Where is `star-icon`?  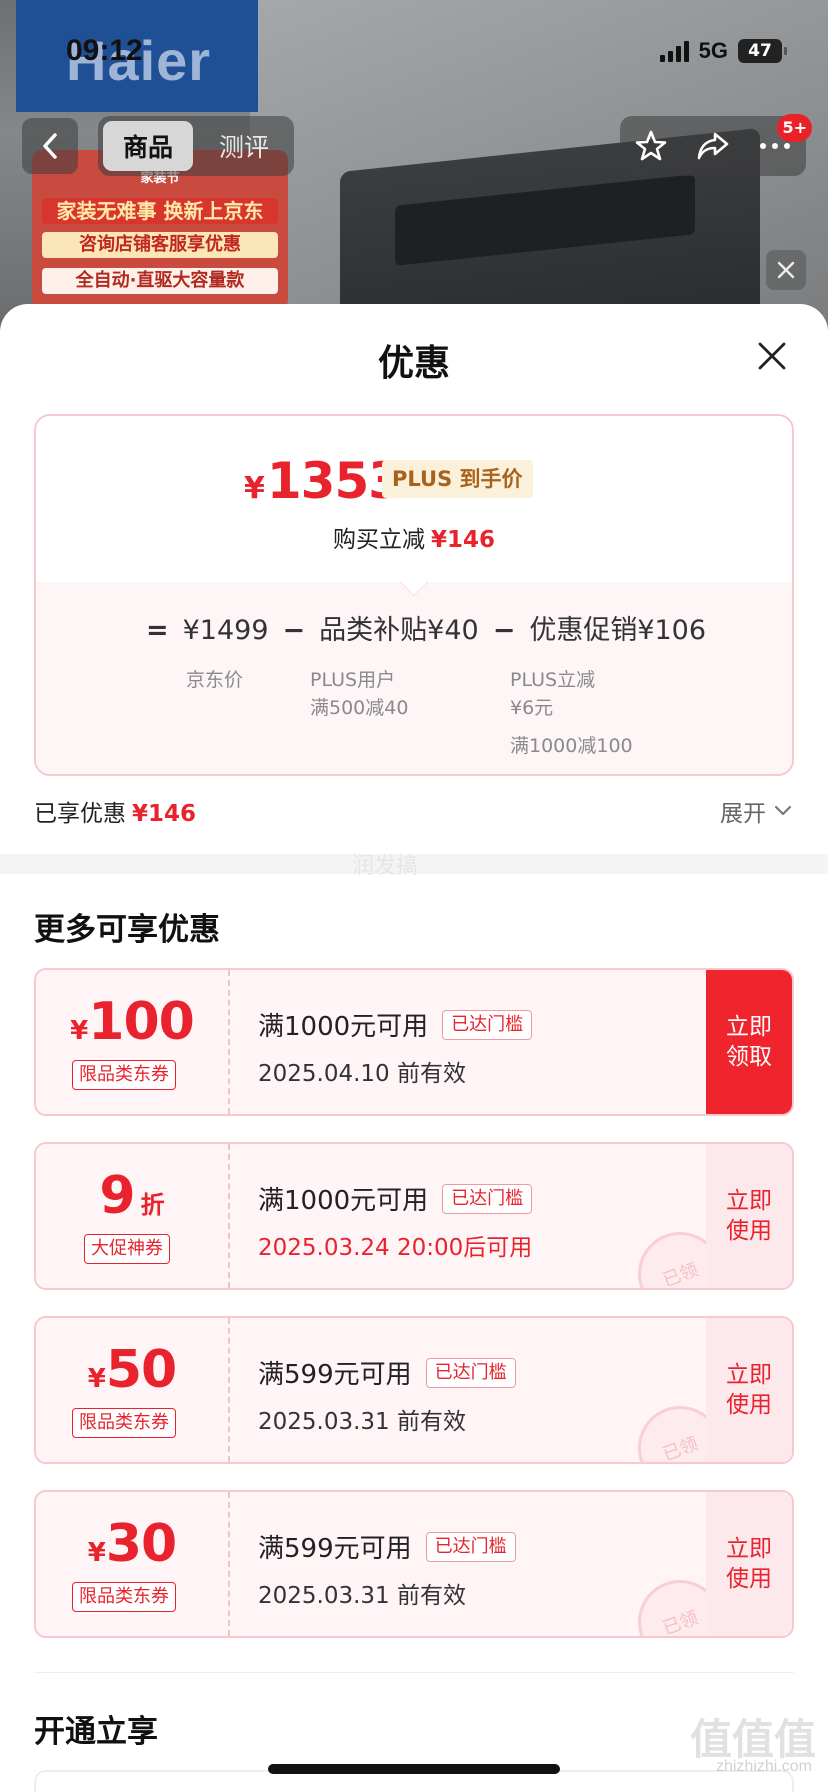 star-icon is located at coordinates (651, 146).